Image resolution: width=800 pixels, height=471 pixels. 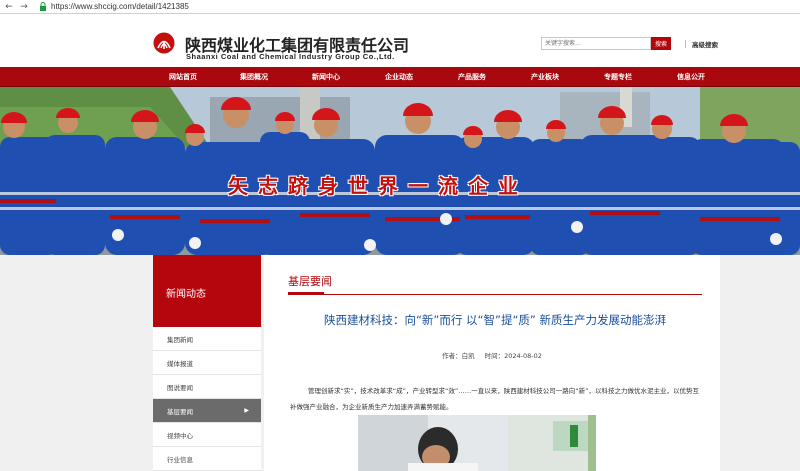 What do you see at coordinates (207, 291) in the screenshot?
I see `sidebar-header: 新闻动态` at bounding box center [207, 291].